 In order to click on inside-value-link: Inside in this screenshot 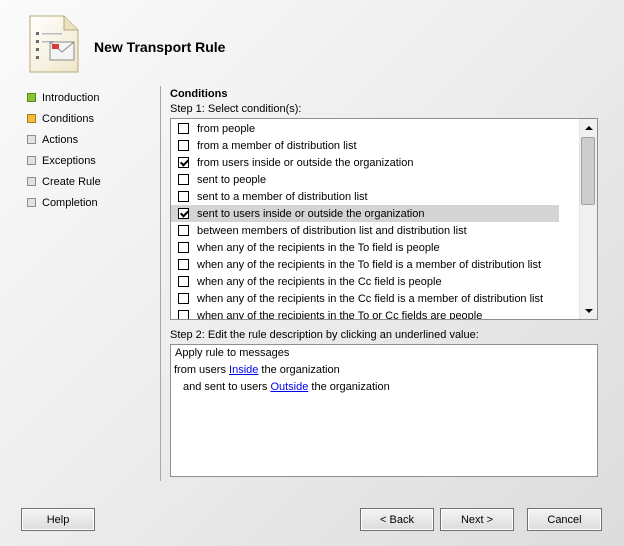, I will do `click(243, 370)`.